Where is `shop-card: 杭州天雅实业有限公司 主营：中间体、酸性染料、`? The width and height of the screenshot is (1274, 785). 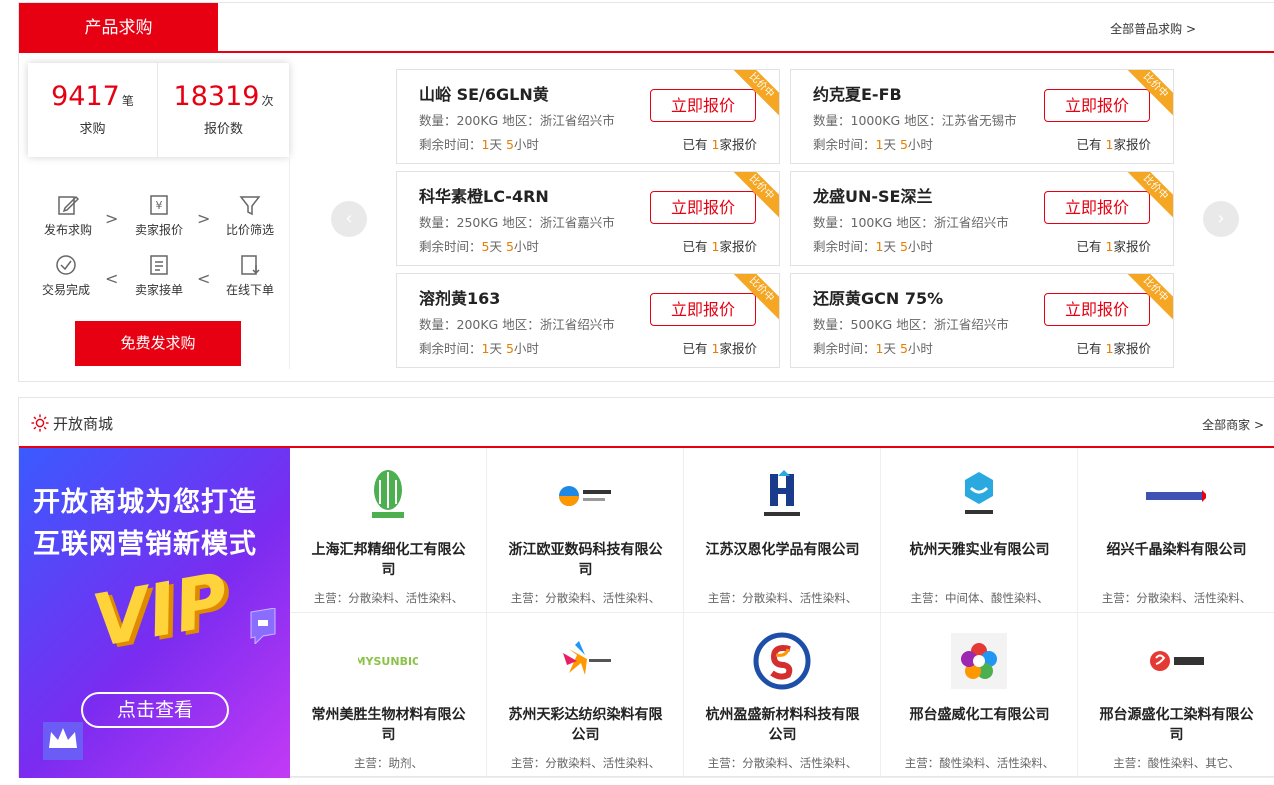 shop-card: 杭州天雅实业有限公司 主营：中间体、酸性染料、 is located at coordinates (979, 530).